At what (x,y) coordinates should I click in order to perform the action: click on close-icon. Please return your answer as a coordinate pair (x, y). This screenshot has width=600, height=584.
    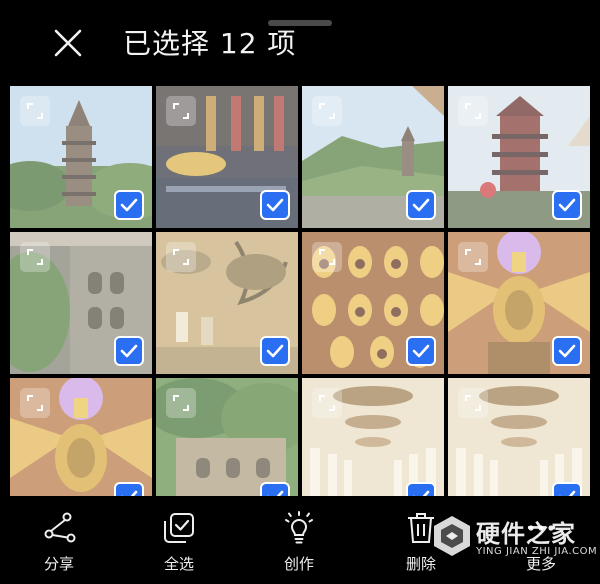
    Looking at the image, I should click on (68, 43).